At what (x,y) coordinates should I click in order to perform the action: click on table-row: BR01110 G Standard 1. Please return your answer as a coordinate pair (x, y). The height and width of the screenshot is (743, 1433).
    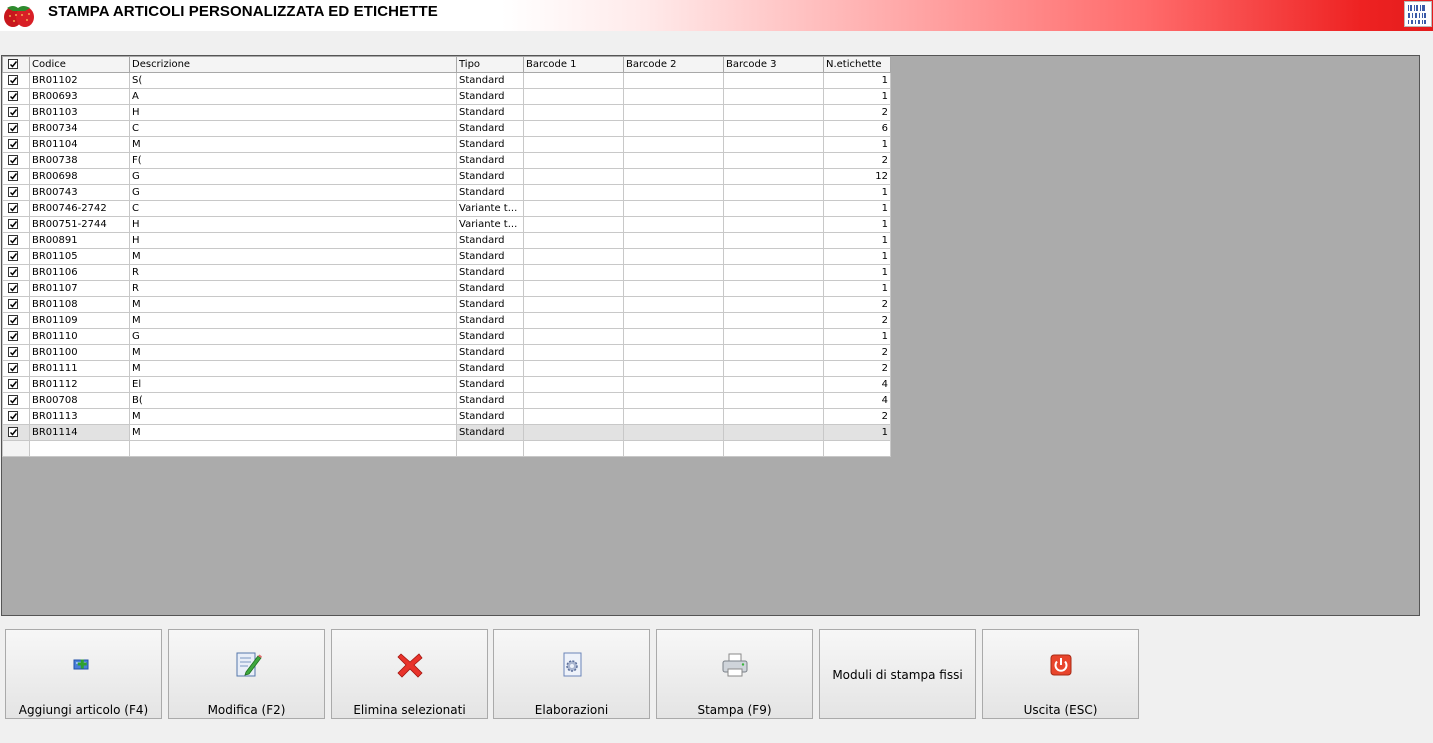
    Looking at the image, I should click on (446, 336).